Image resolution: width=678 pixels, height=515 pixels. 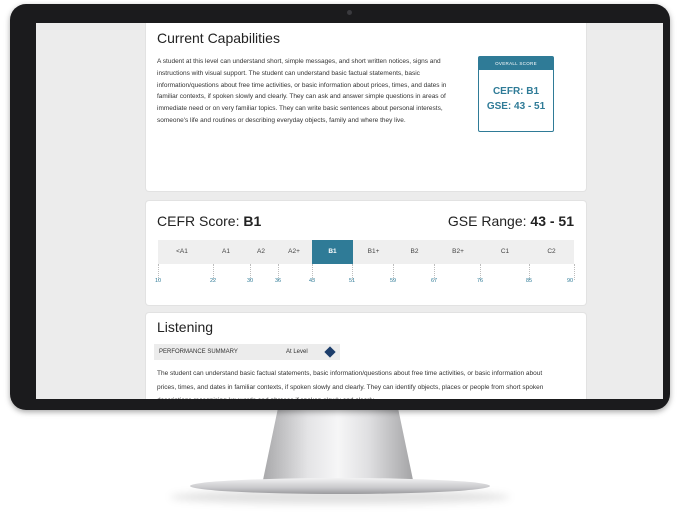 I want to click on cefr-level: C1, so click(x=505, y=251).